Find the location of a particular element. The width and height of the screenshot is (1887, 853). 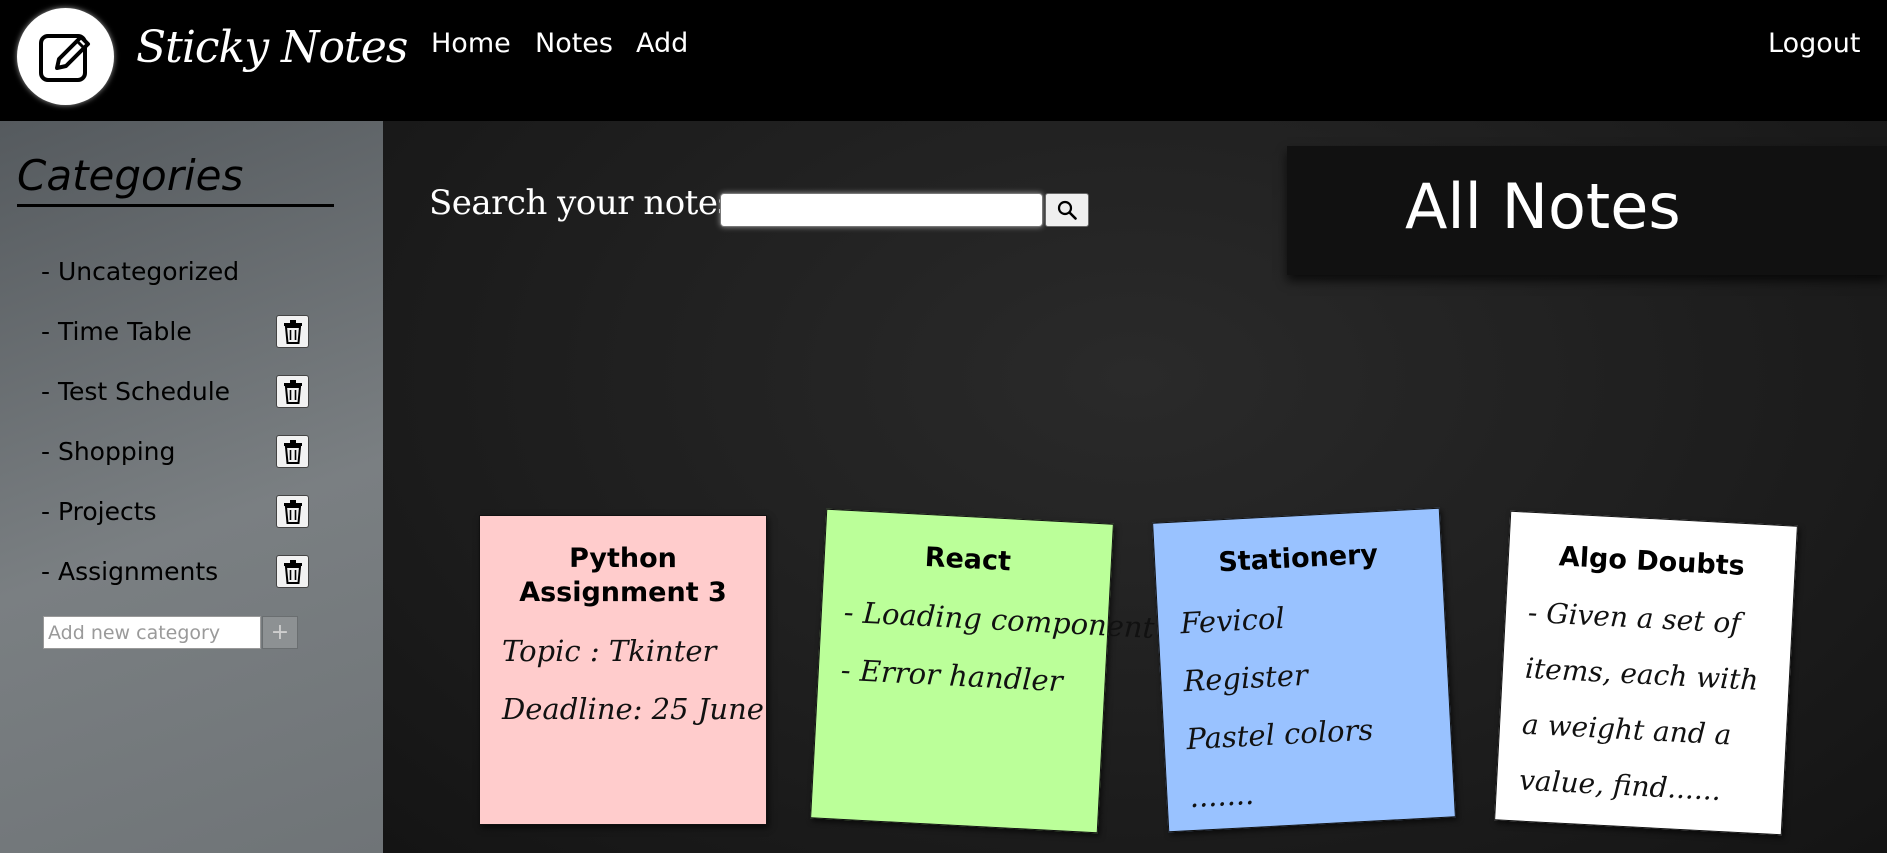

category-item-shopping: - Shopping is located at coordinates (108, 451).